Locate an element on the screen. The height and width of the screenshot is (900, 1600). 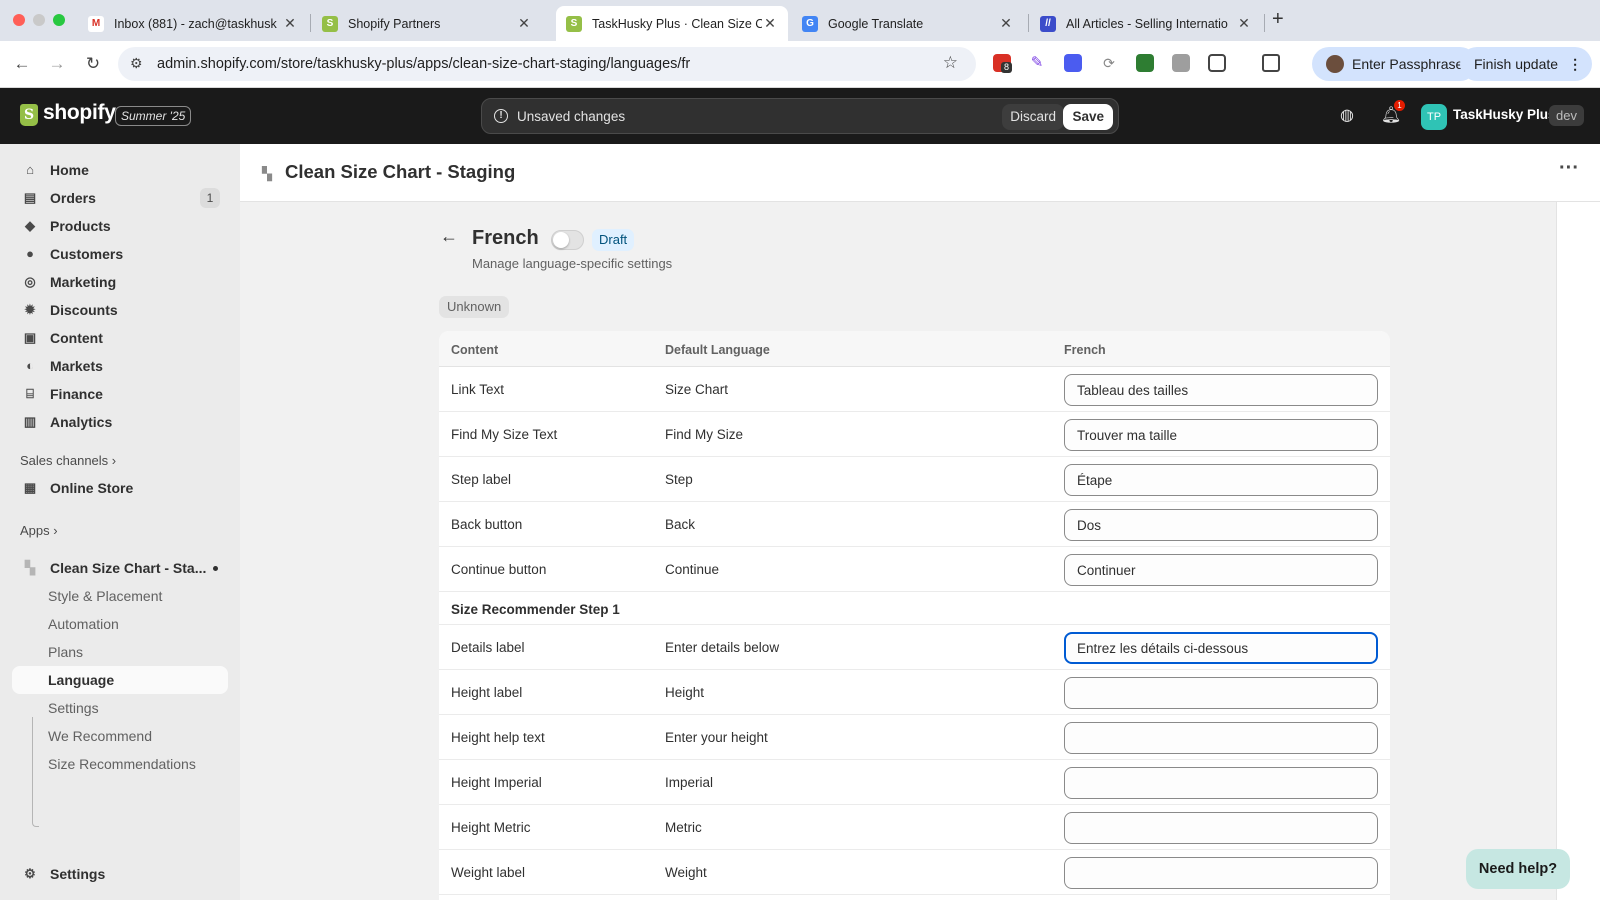
reload-icon: ↻ is located at coordinates (93, 64).